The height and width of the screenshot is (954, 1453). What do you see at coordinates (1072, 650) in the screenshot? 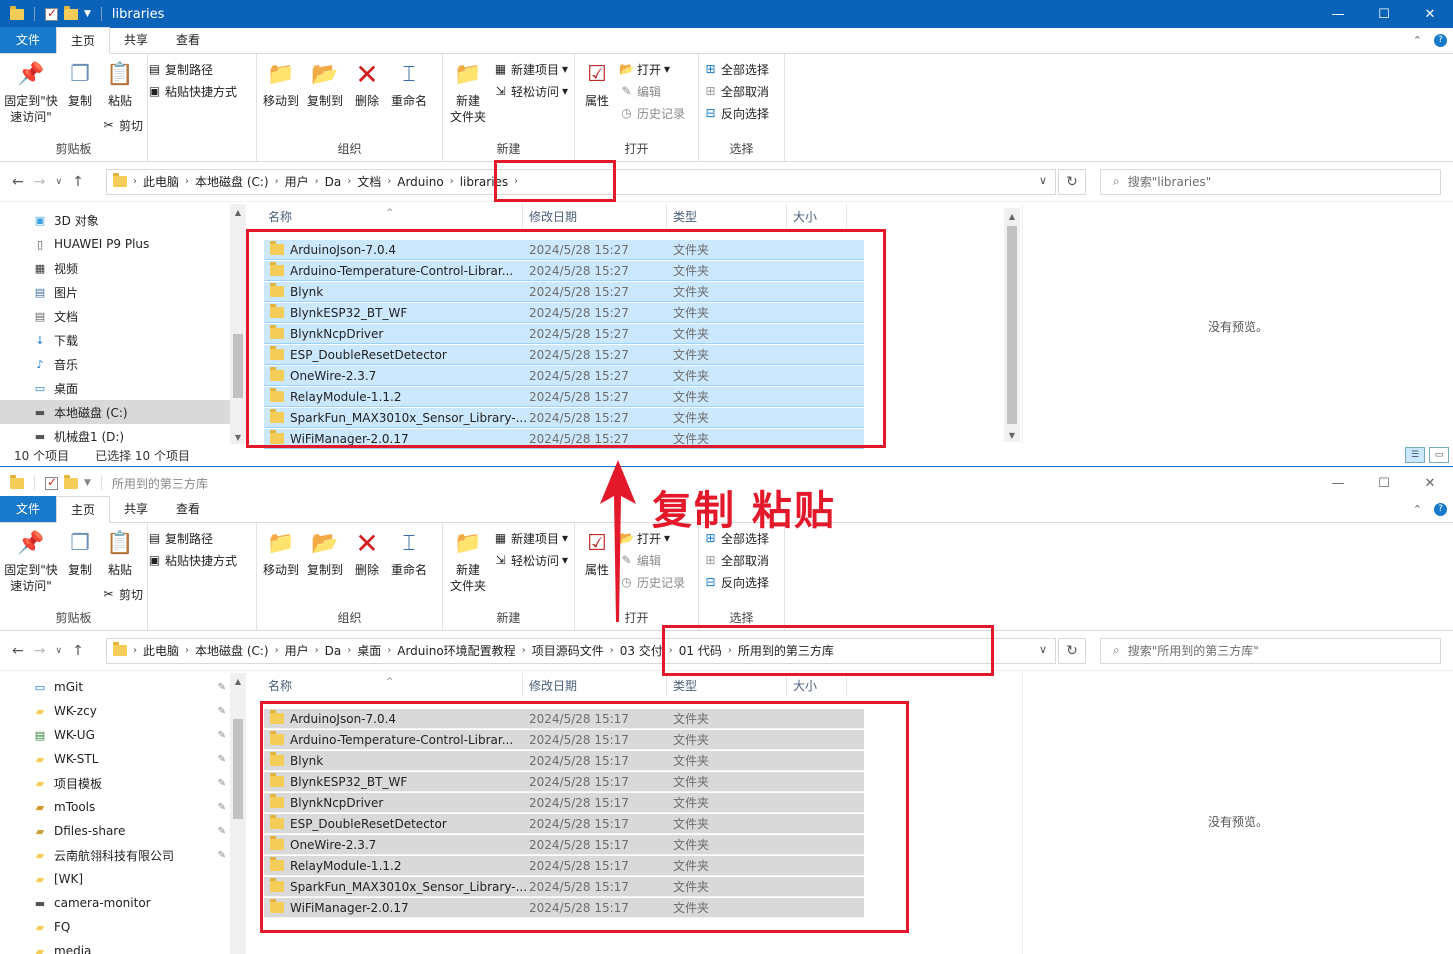
I see `refresh-button: ↻` at bounding box center [1072, 650].